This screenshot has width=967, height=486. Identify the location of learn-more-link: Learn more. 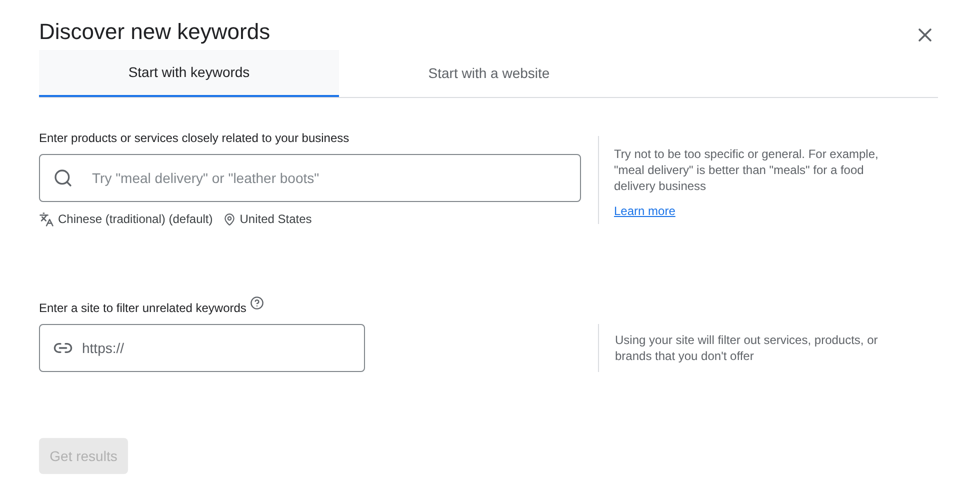
(756, 211).